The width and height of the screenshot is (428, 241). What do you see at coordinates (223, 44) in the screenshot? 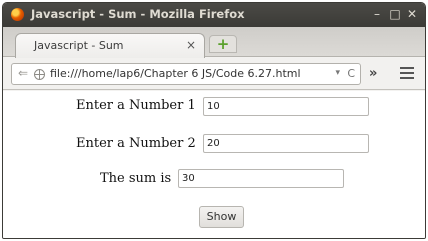
I see `new-tab-button: +` at bounding box center [223, 44].